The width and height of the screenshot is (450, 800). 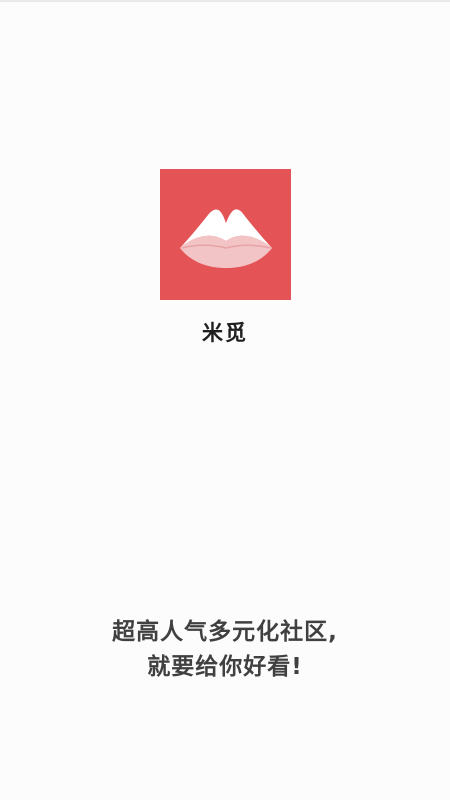 I want to click on app-logo, so click(x=225, y=234).